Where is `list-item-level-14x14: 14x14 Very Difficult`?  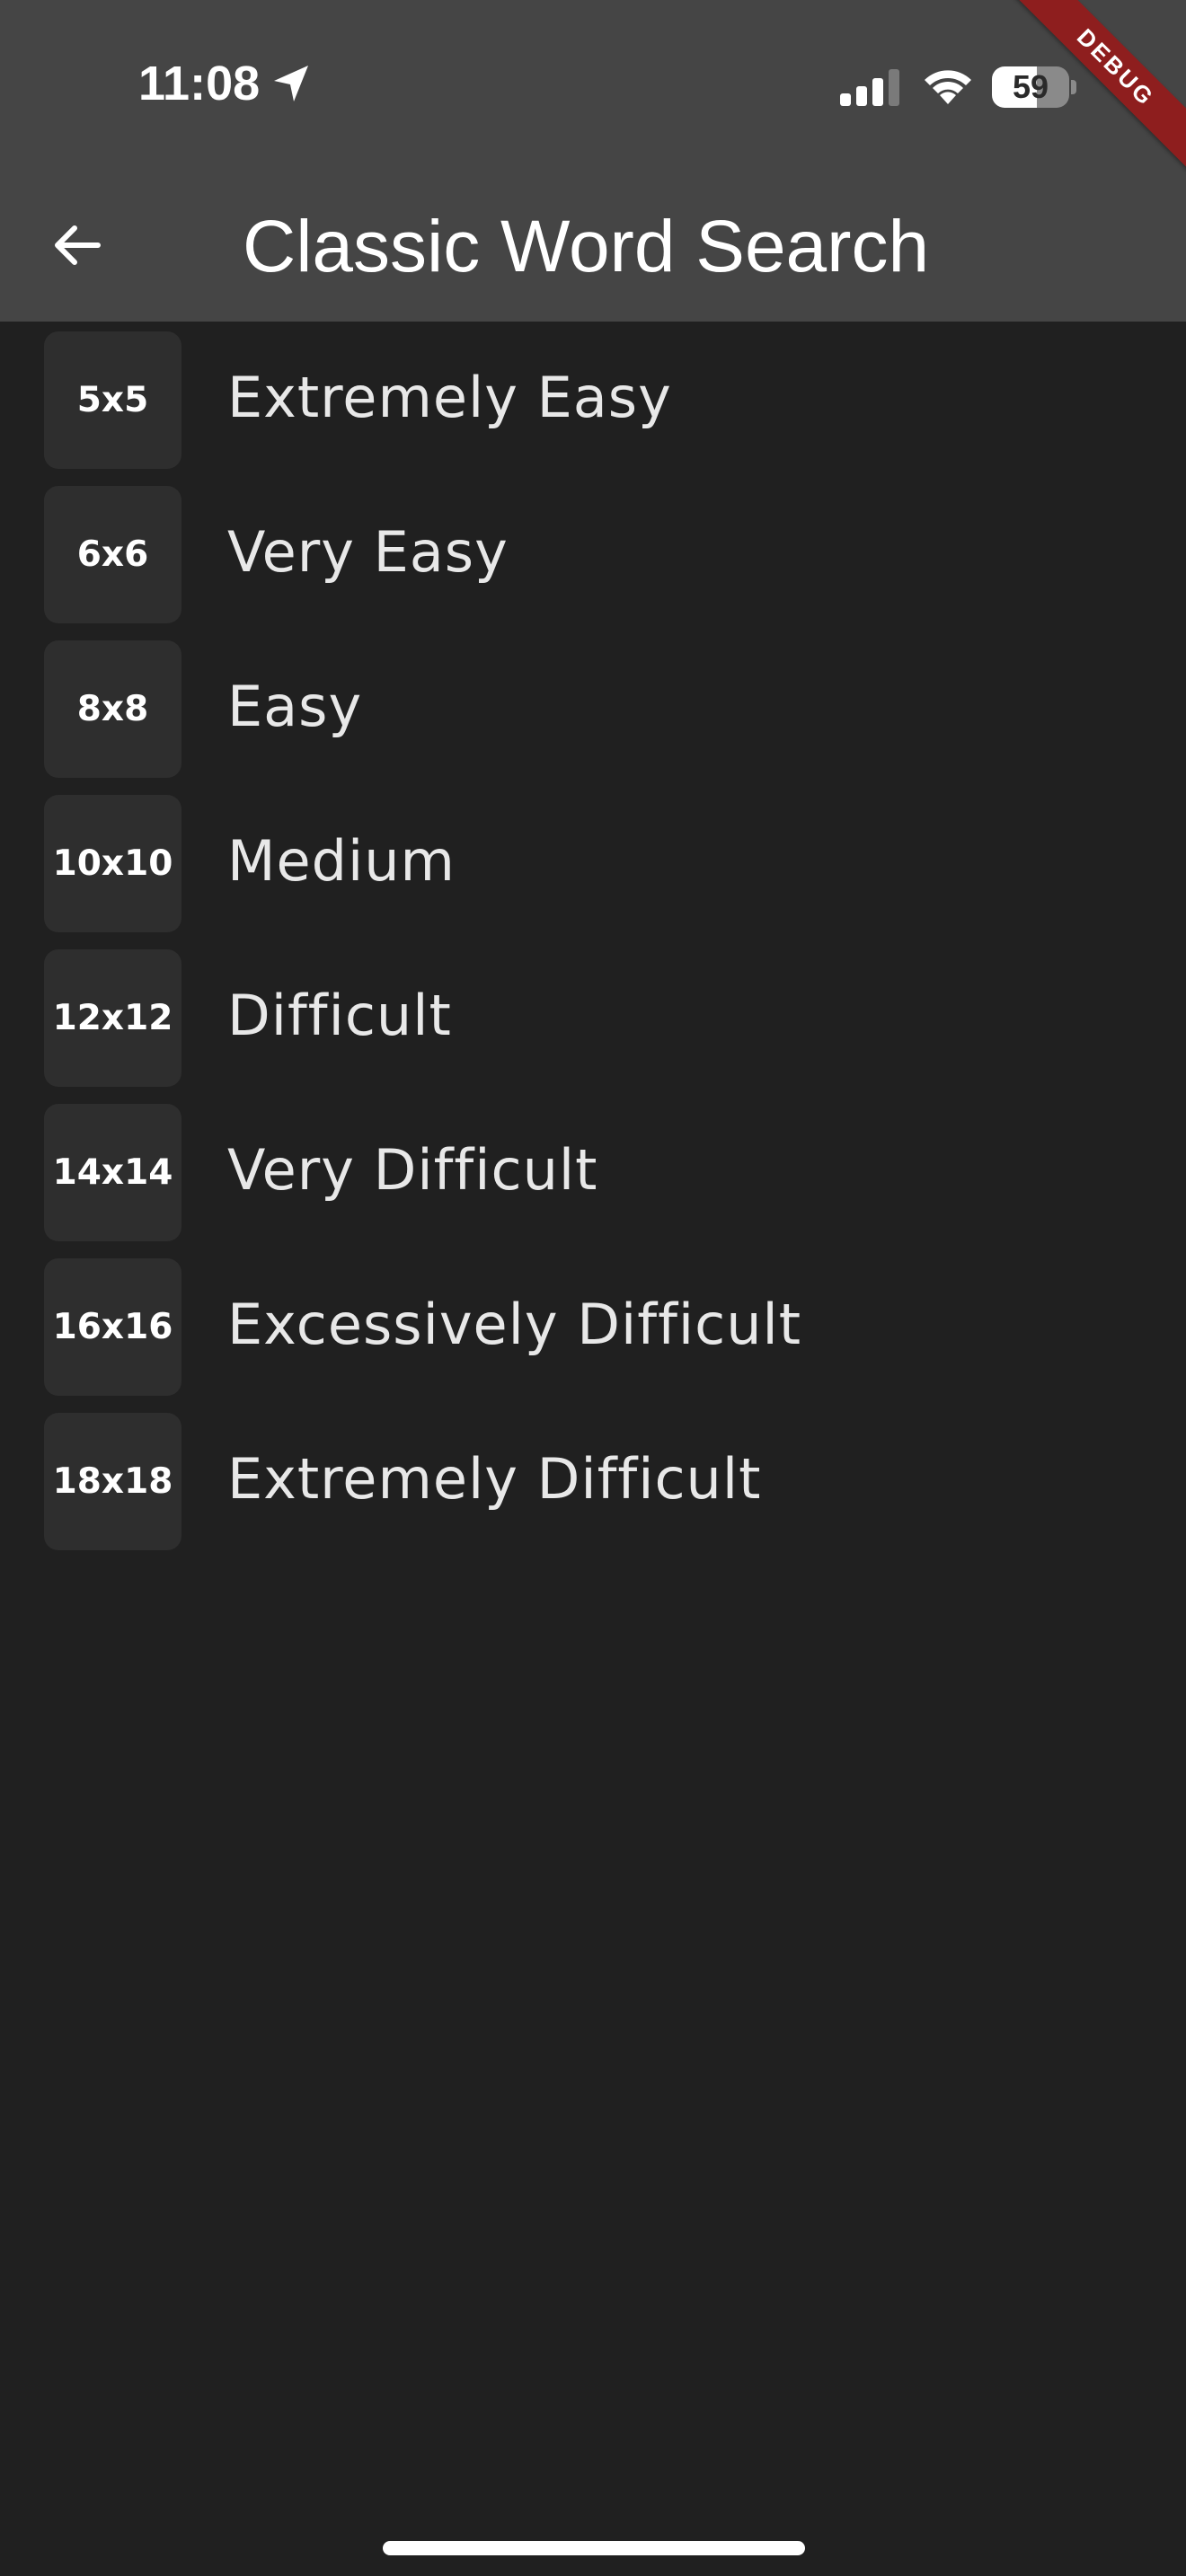
list-item-level-14x14: 14x14 Very Difficult is located at coordinates (593, 1176).